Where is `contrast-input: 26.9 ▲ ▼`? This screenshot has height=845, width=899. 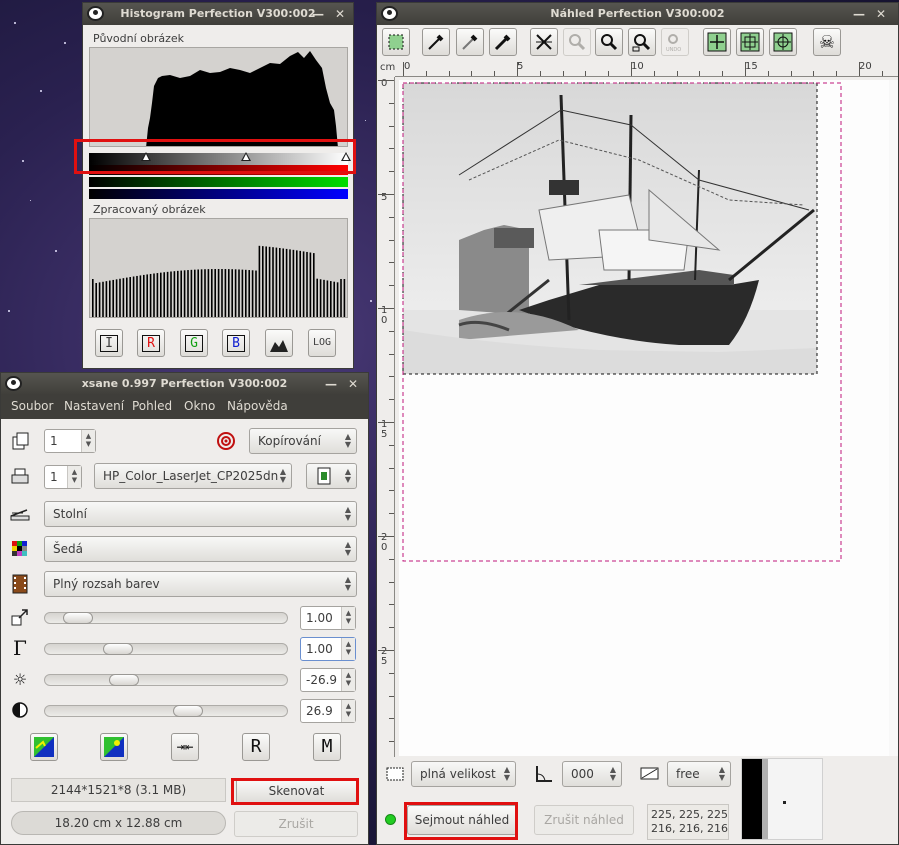 contrast-input: 26.9 ▲ ▼ is located at coordinates (328, 711).